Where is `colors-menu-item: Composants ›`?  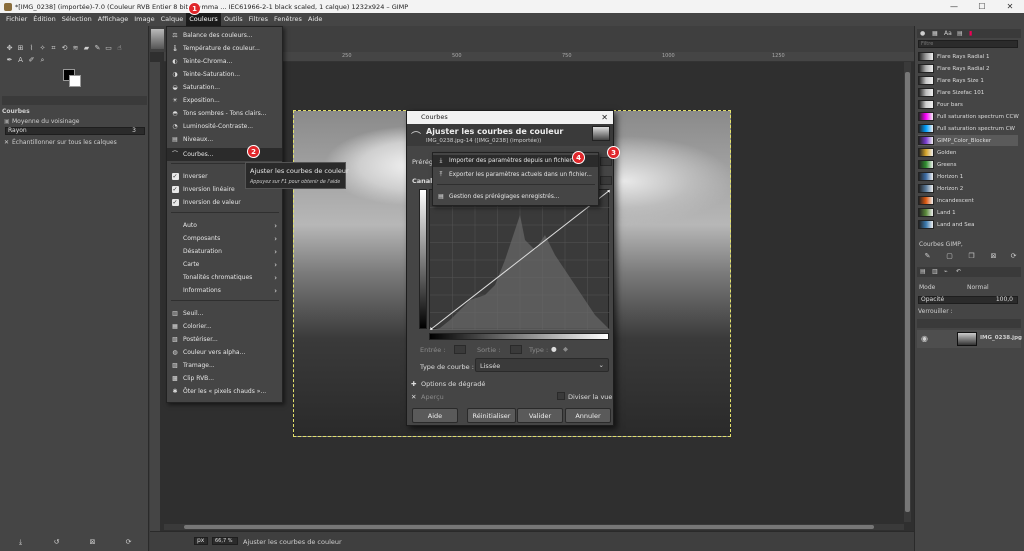
colors-menu-item: Composants › is located at coordinates (224, 238).